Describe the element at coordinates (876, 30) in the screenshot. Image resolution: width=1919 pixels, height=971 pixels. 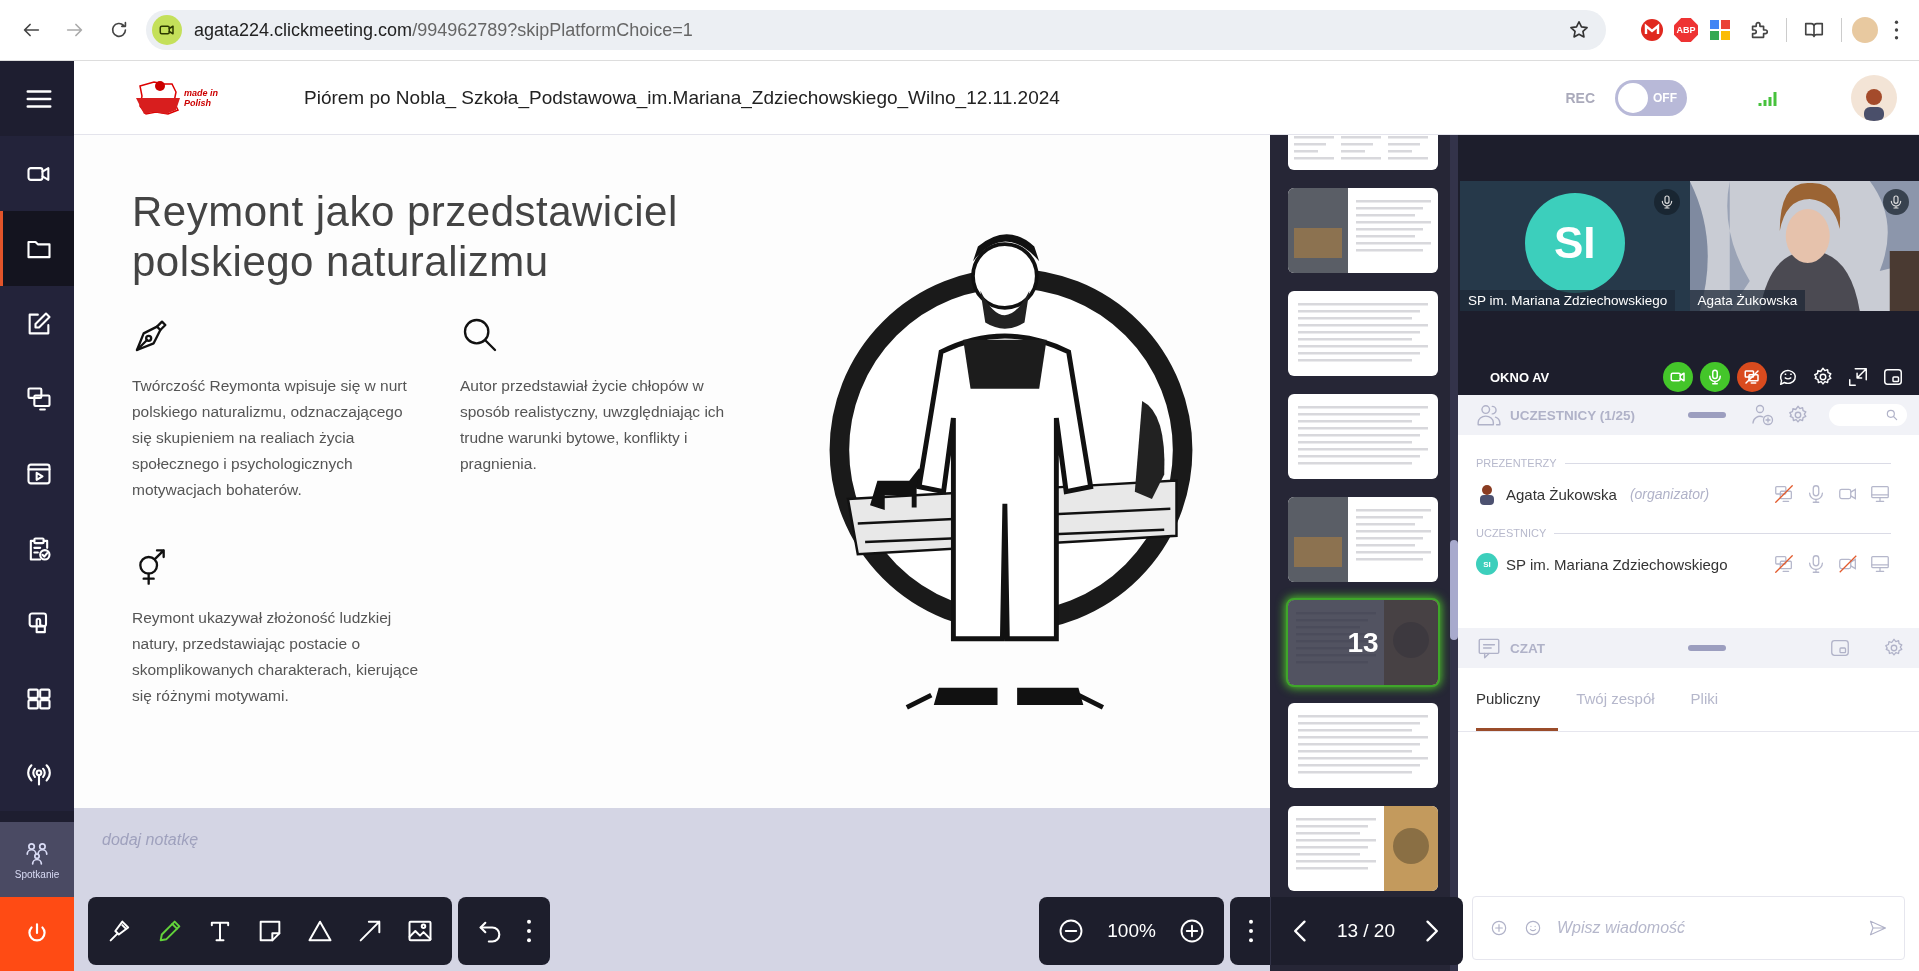
I see `address-bar: agata224.clickmeeting.com/994962789?skipPlatformChoice=1` at that location.